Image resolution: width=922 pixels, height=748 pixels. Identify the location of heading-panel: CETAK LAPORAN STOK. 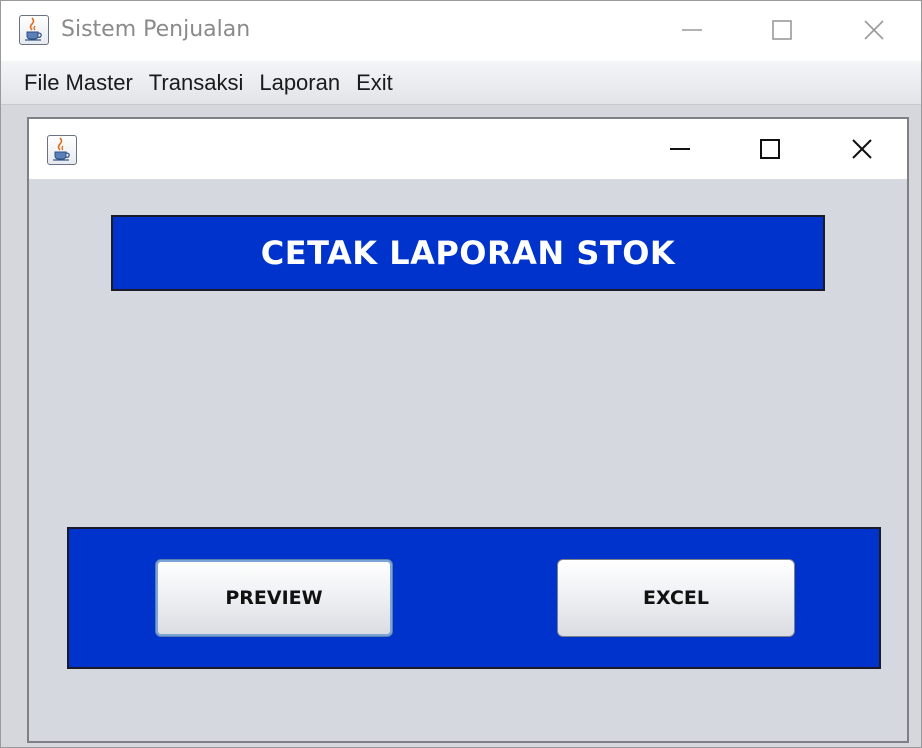
(468, 253).